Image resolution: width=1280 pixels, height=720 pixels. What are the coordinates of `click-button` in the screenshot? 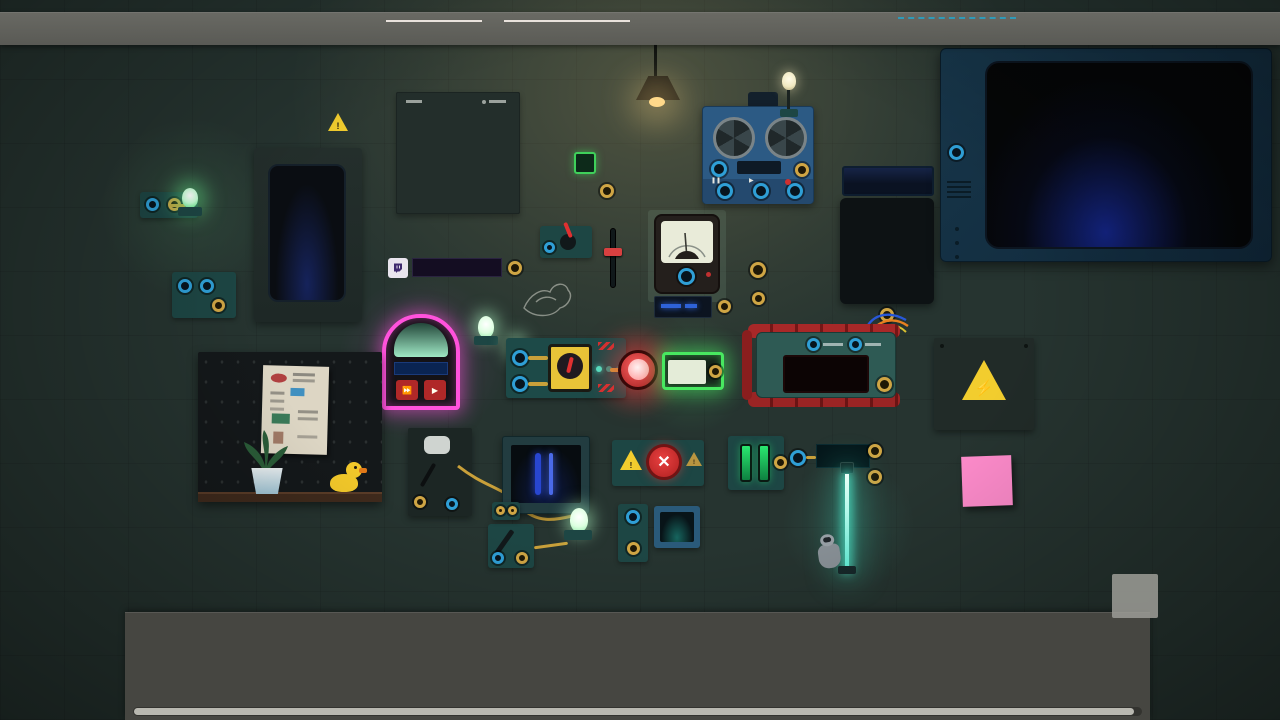 It's located at (693, 371).